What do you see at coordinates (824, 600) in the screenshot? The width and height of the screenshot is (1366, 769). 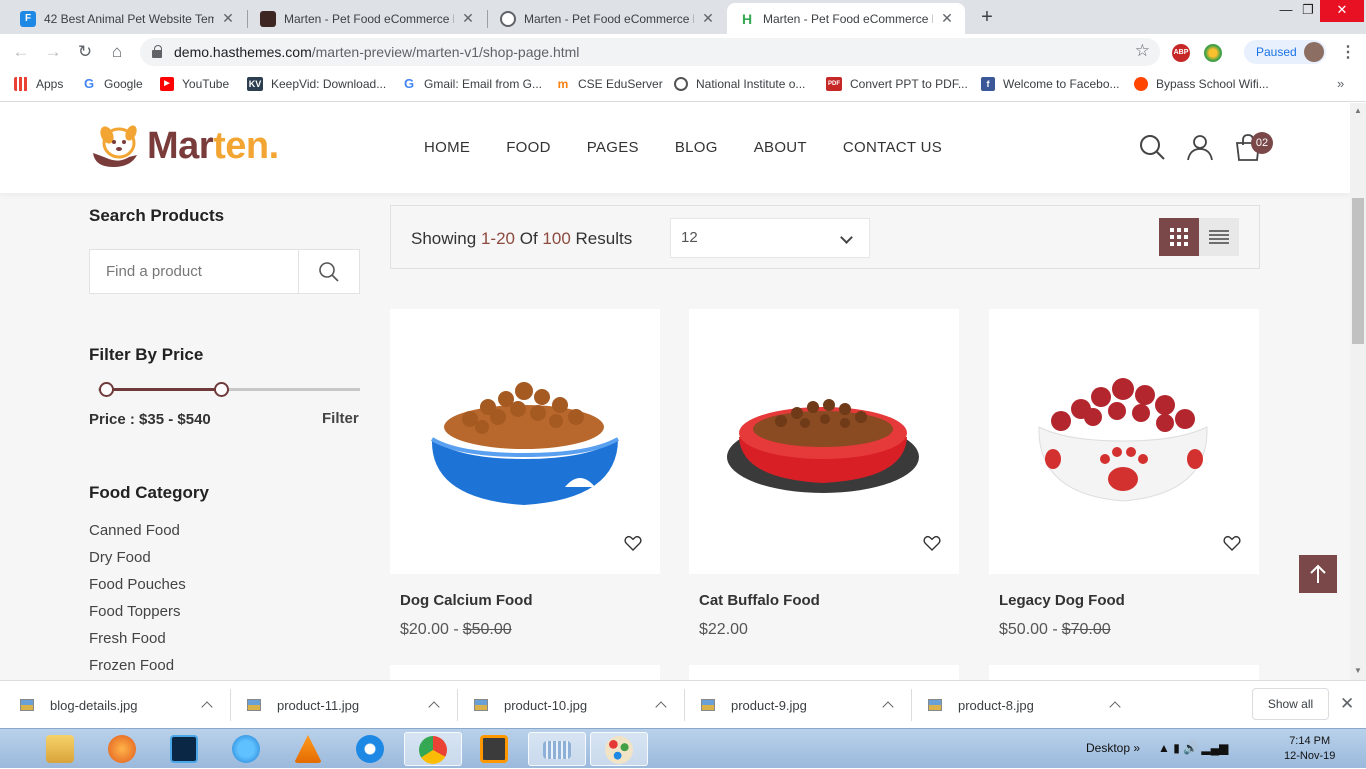 I see `product-name: Cat Buffalo Food` at bounding box center [824, 600].